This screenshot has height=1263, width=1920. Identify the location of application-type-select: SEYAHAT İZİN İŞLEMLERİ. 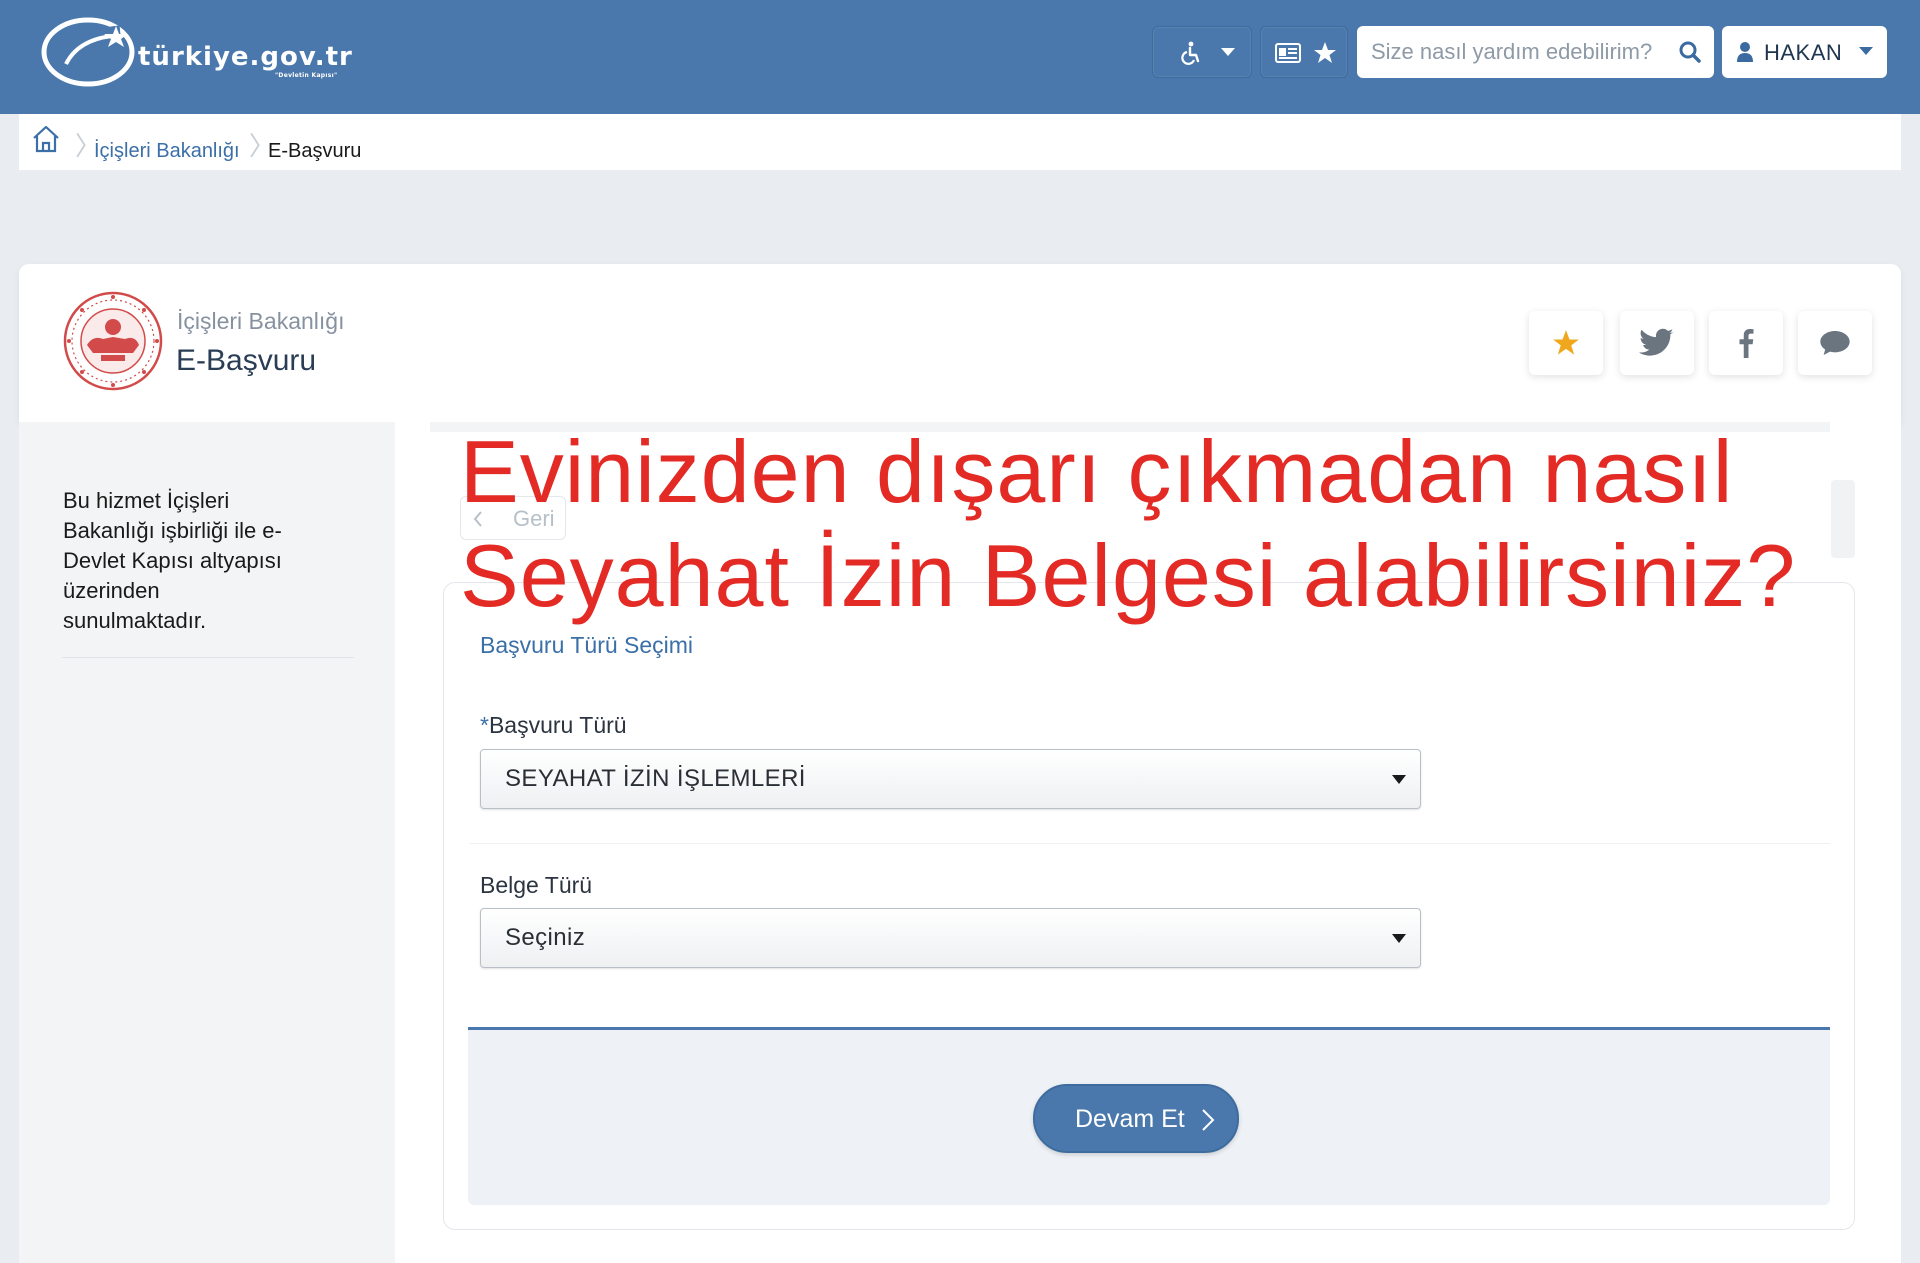
(950, 779).